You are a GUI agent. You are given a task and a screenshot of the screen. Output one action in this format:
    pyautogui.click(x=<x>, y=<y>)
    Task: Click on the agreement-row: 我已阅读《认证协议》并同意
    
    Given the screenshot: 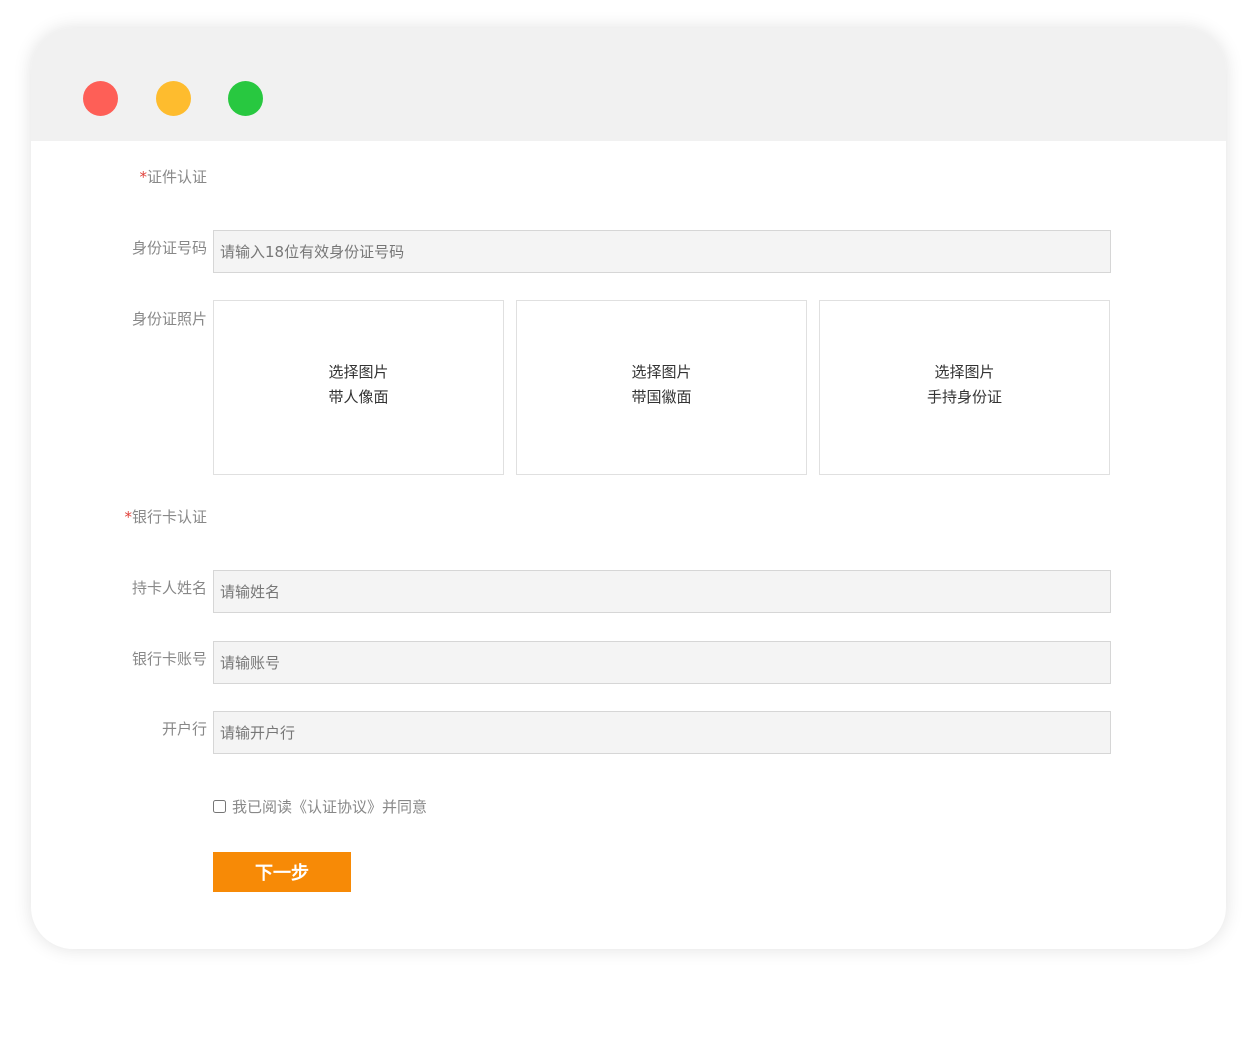 What is the action you would take?
    pyautogui.click(x=320, y=806)
    